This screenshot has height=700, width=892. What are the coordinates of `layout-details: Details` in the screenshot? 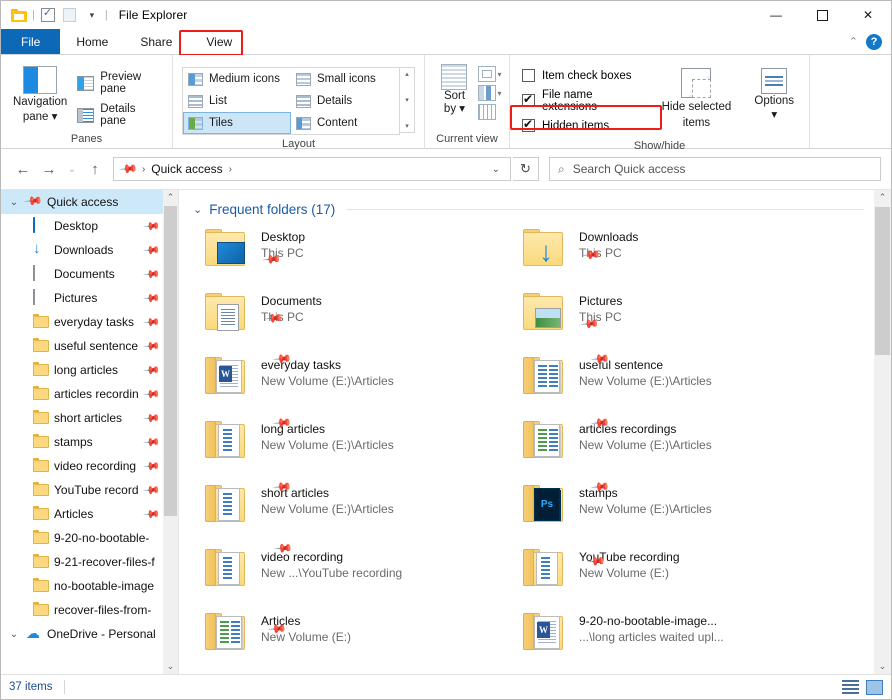 It's located at (345, 101).